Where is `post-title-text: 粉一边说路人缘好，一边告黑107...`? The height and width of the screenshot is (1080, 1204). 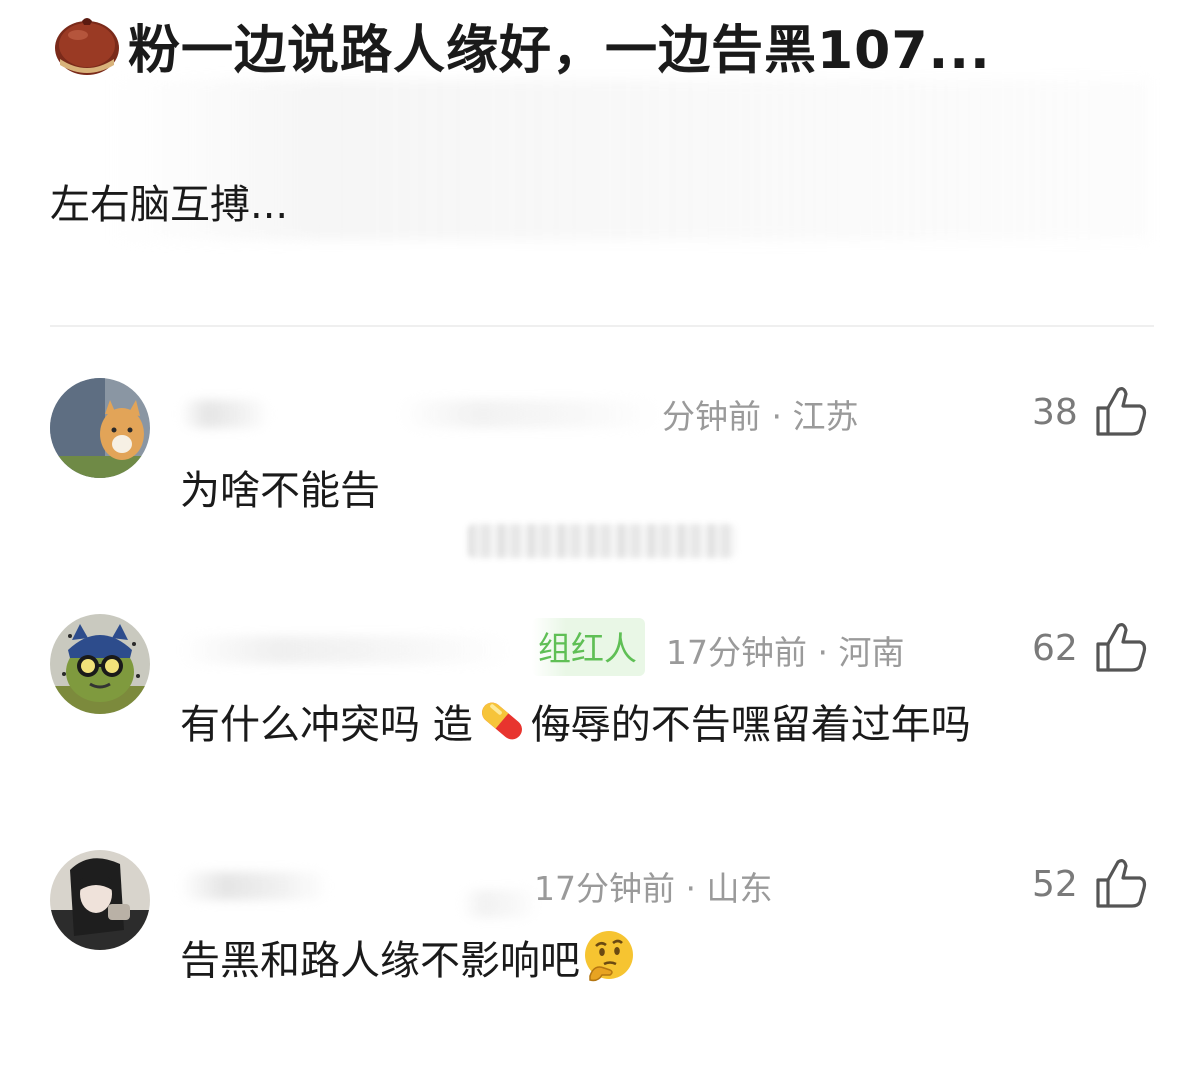 post-title-text: 粉一边说路人缘好，一边告黑107... is located at coordinates (559, 51).